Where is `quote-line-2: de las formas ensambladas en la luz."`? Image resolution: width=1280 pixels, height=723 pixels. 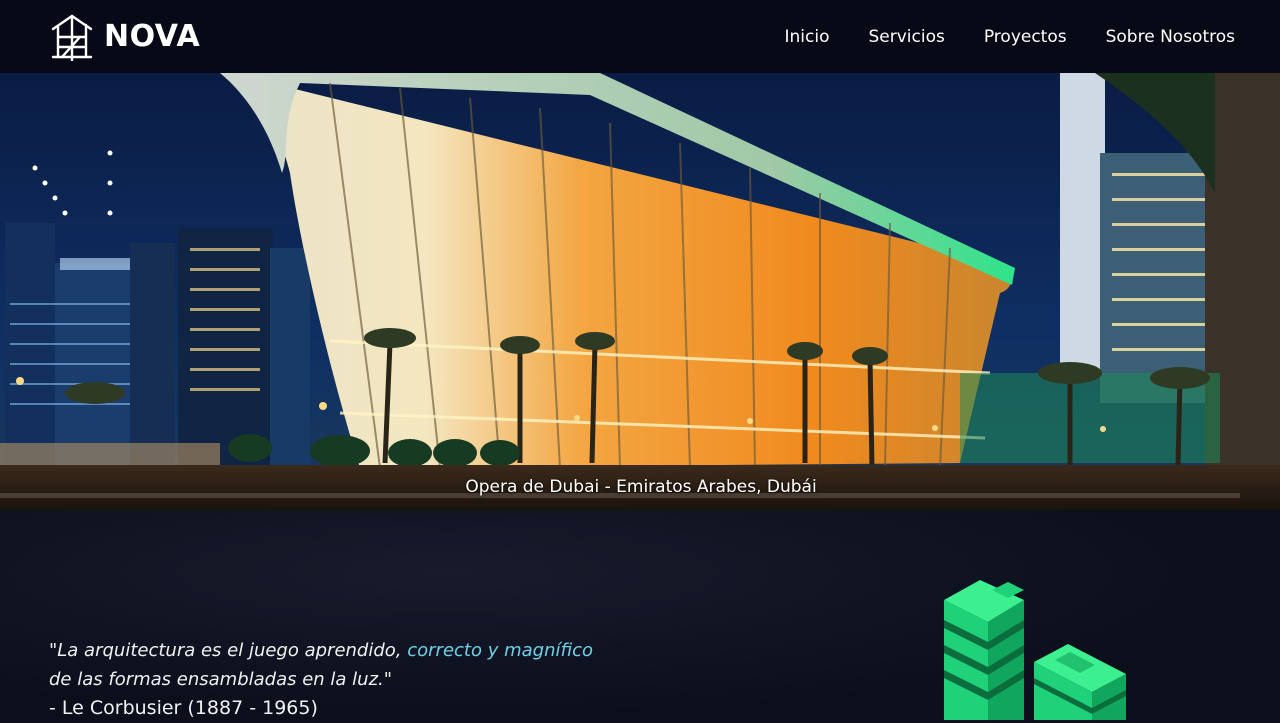
quote-line-2: de las formas ensambladas en la luz." is located at coordinates (221, 679).